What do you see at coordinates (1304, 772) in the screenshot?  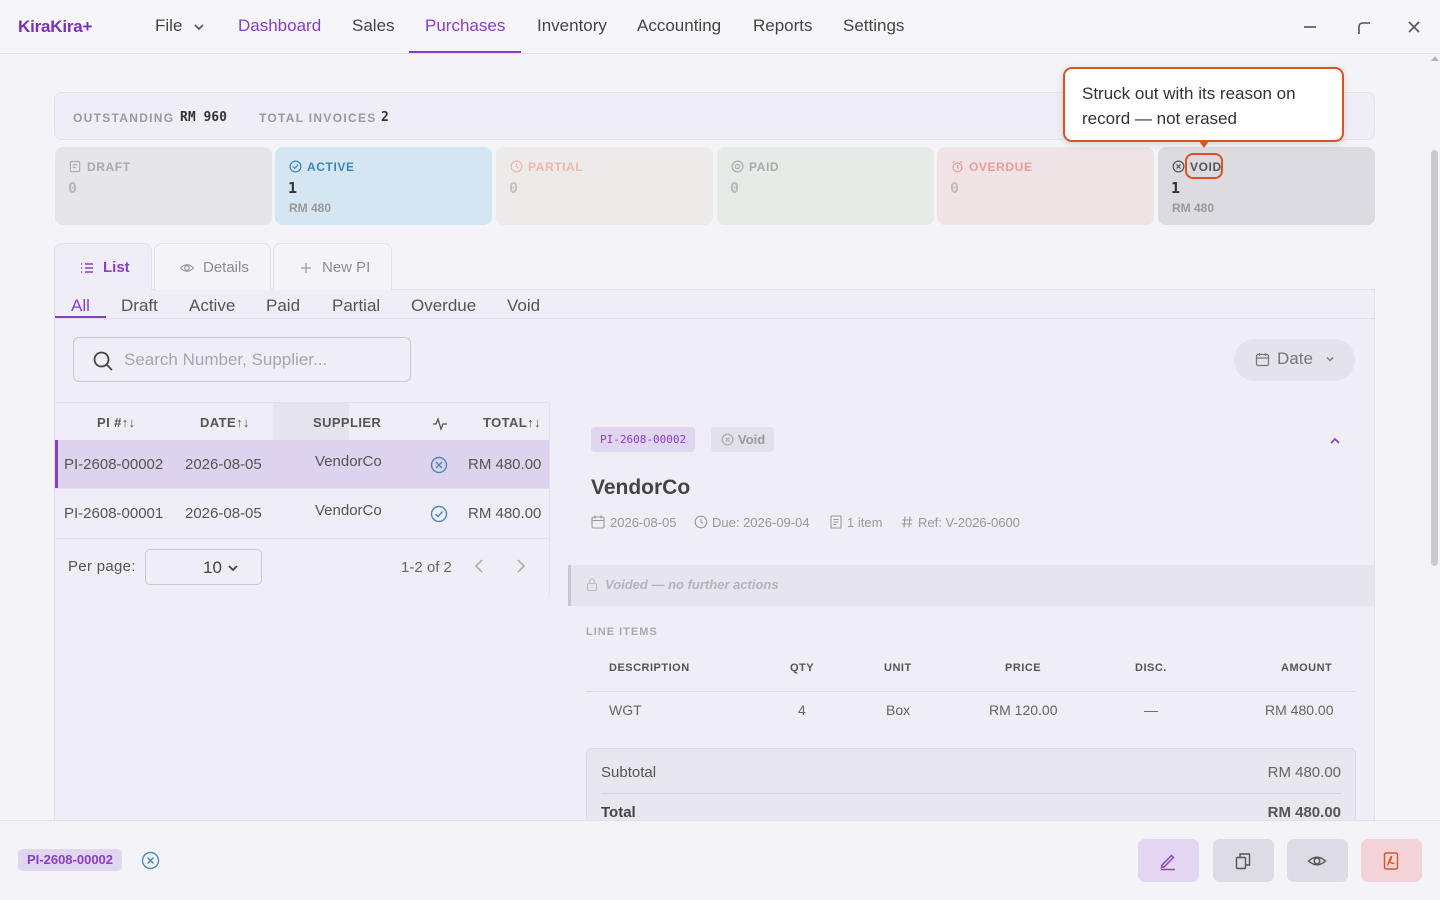 I see `subtotal-value: RM 480.00` at bounding box center [1304, 772].